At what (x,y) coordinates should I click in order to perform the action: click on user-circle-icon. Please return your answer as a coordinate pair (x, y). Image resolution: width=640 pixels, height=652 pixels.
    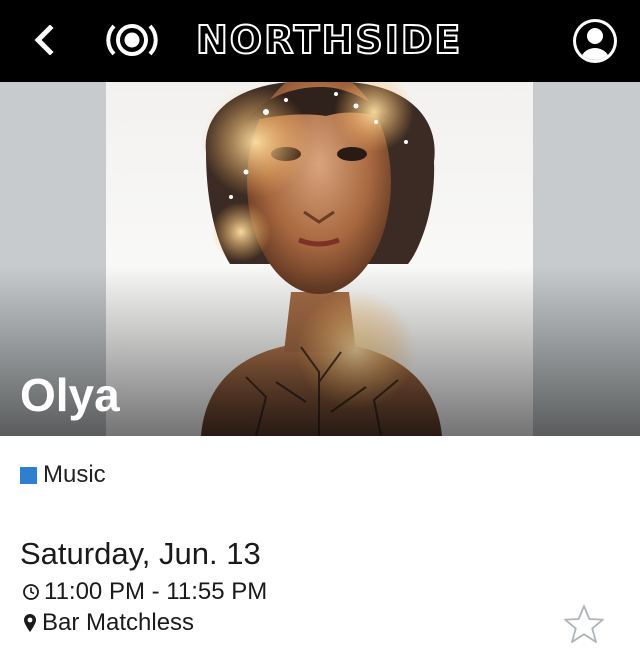
    Looking at the image, I should click on (595, 41).